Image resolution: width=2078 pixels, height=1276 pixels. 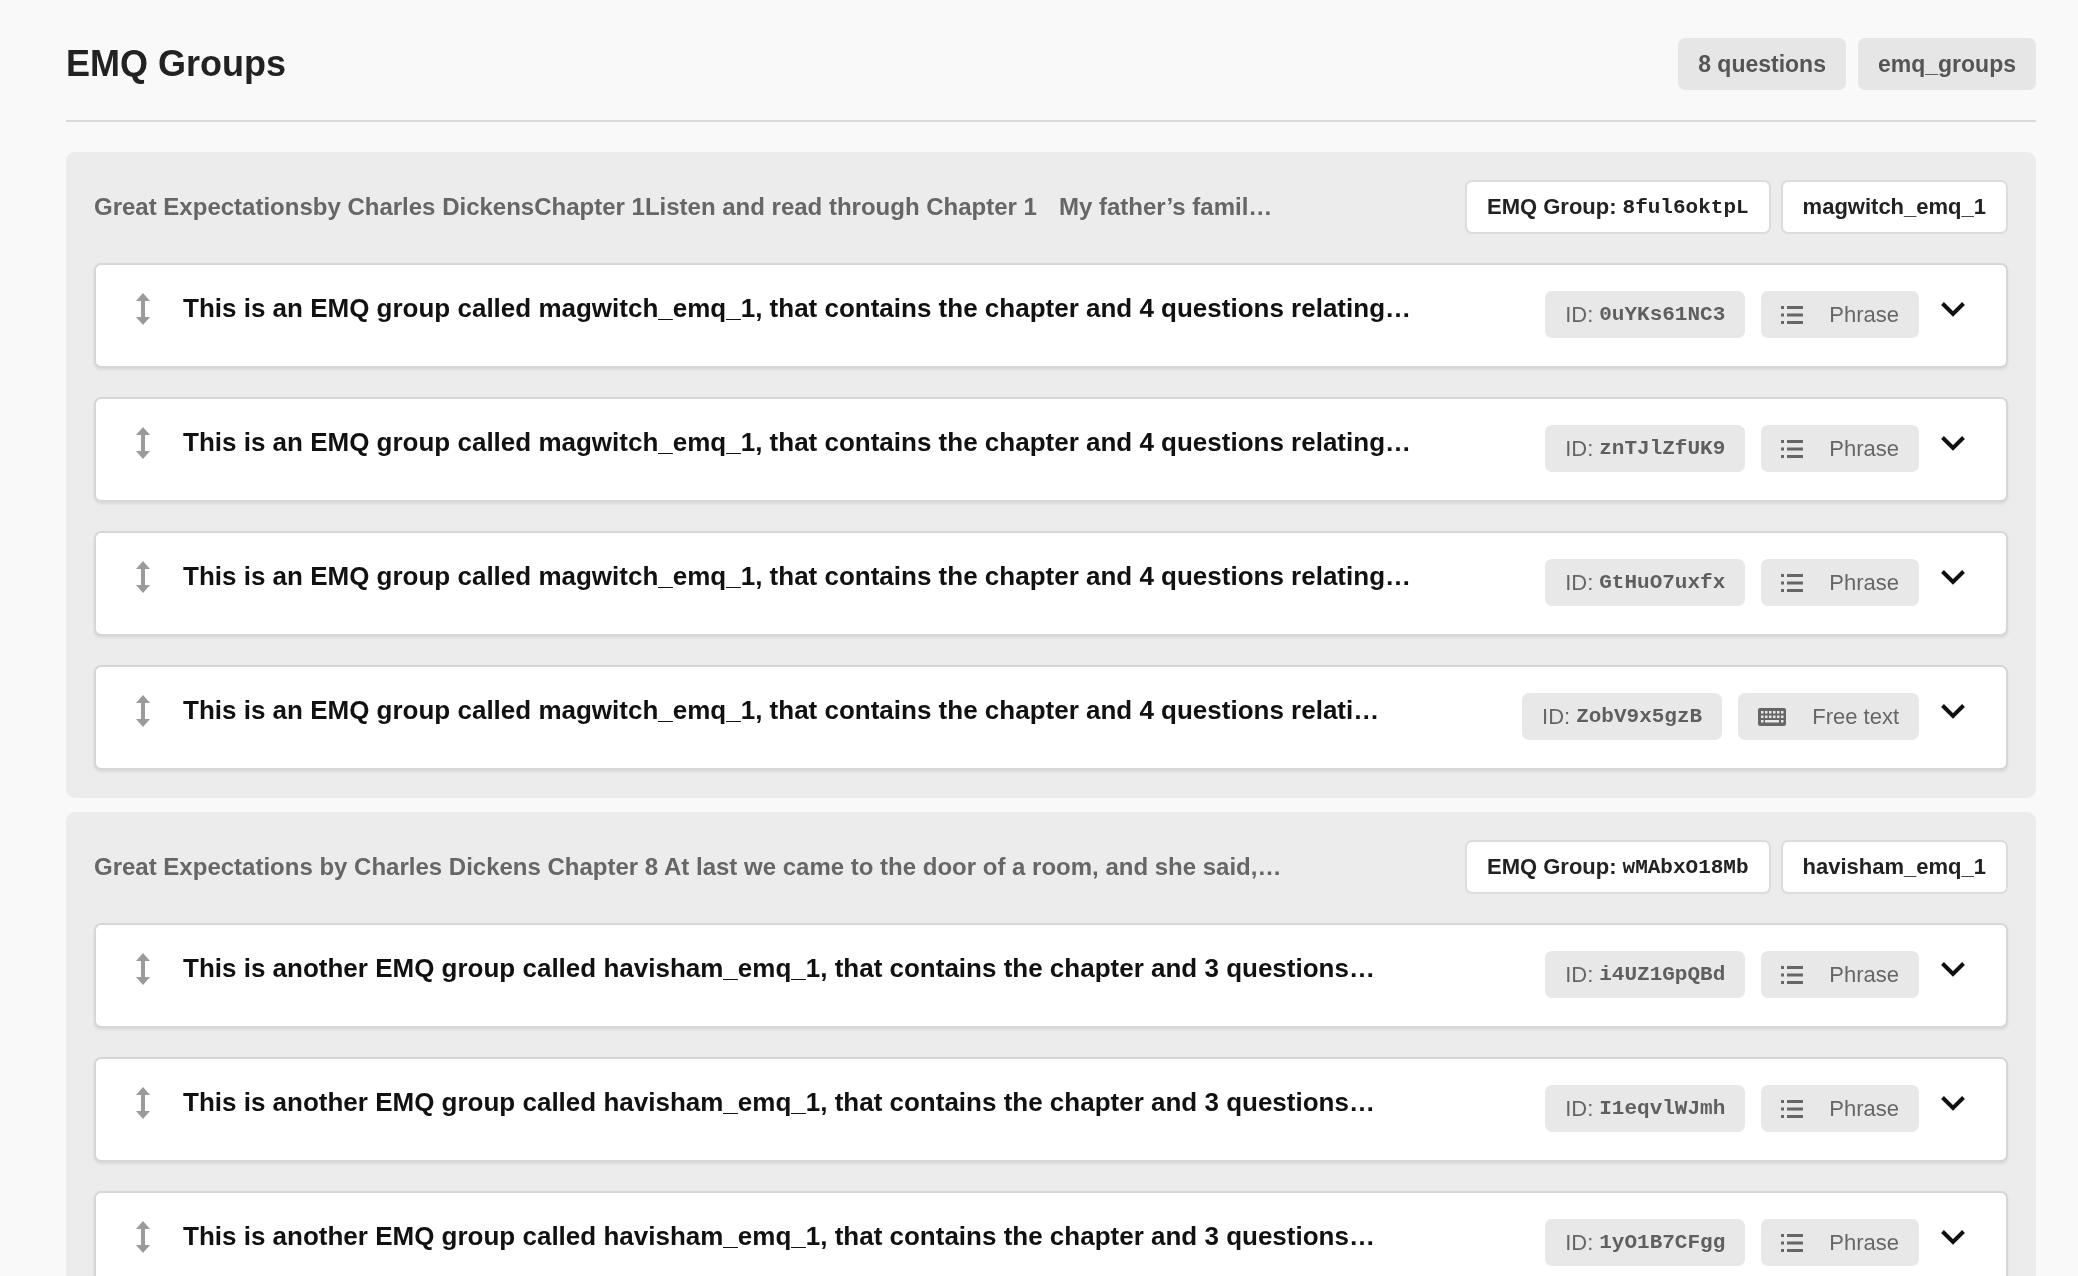 What do you see at coordinates (176, 64) in the screenshot?
I see `page-title: EMQ Groups` at bounding box center [176, 64].